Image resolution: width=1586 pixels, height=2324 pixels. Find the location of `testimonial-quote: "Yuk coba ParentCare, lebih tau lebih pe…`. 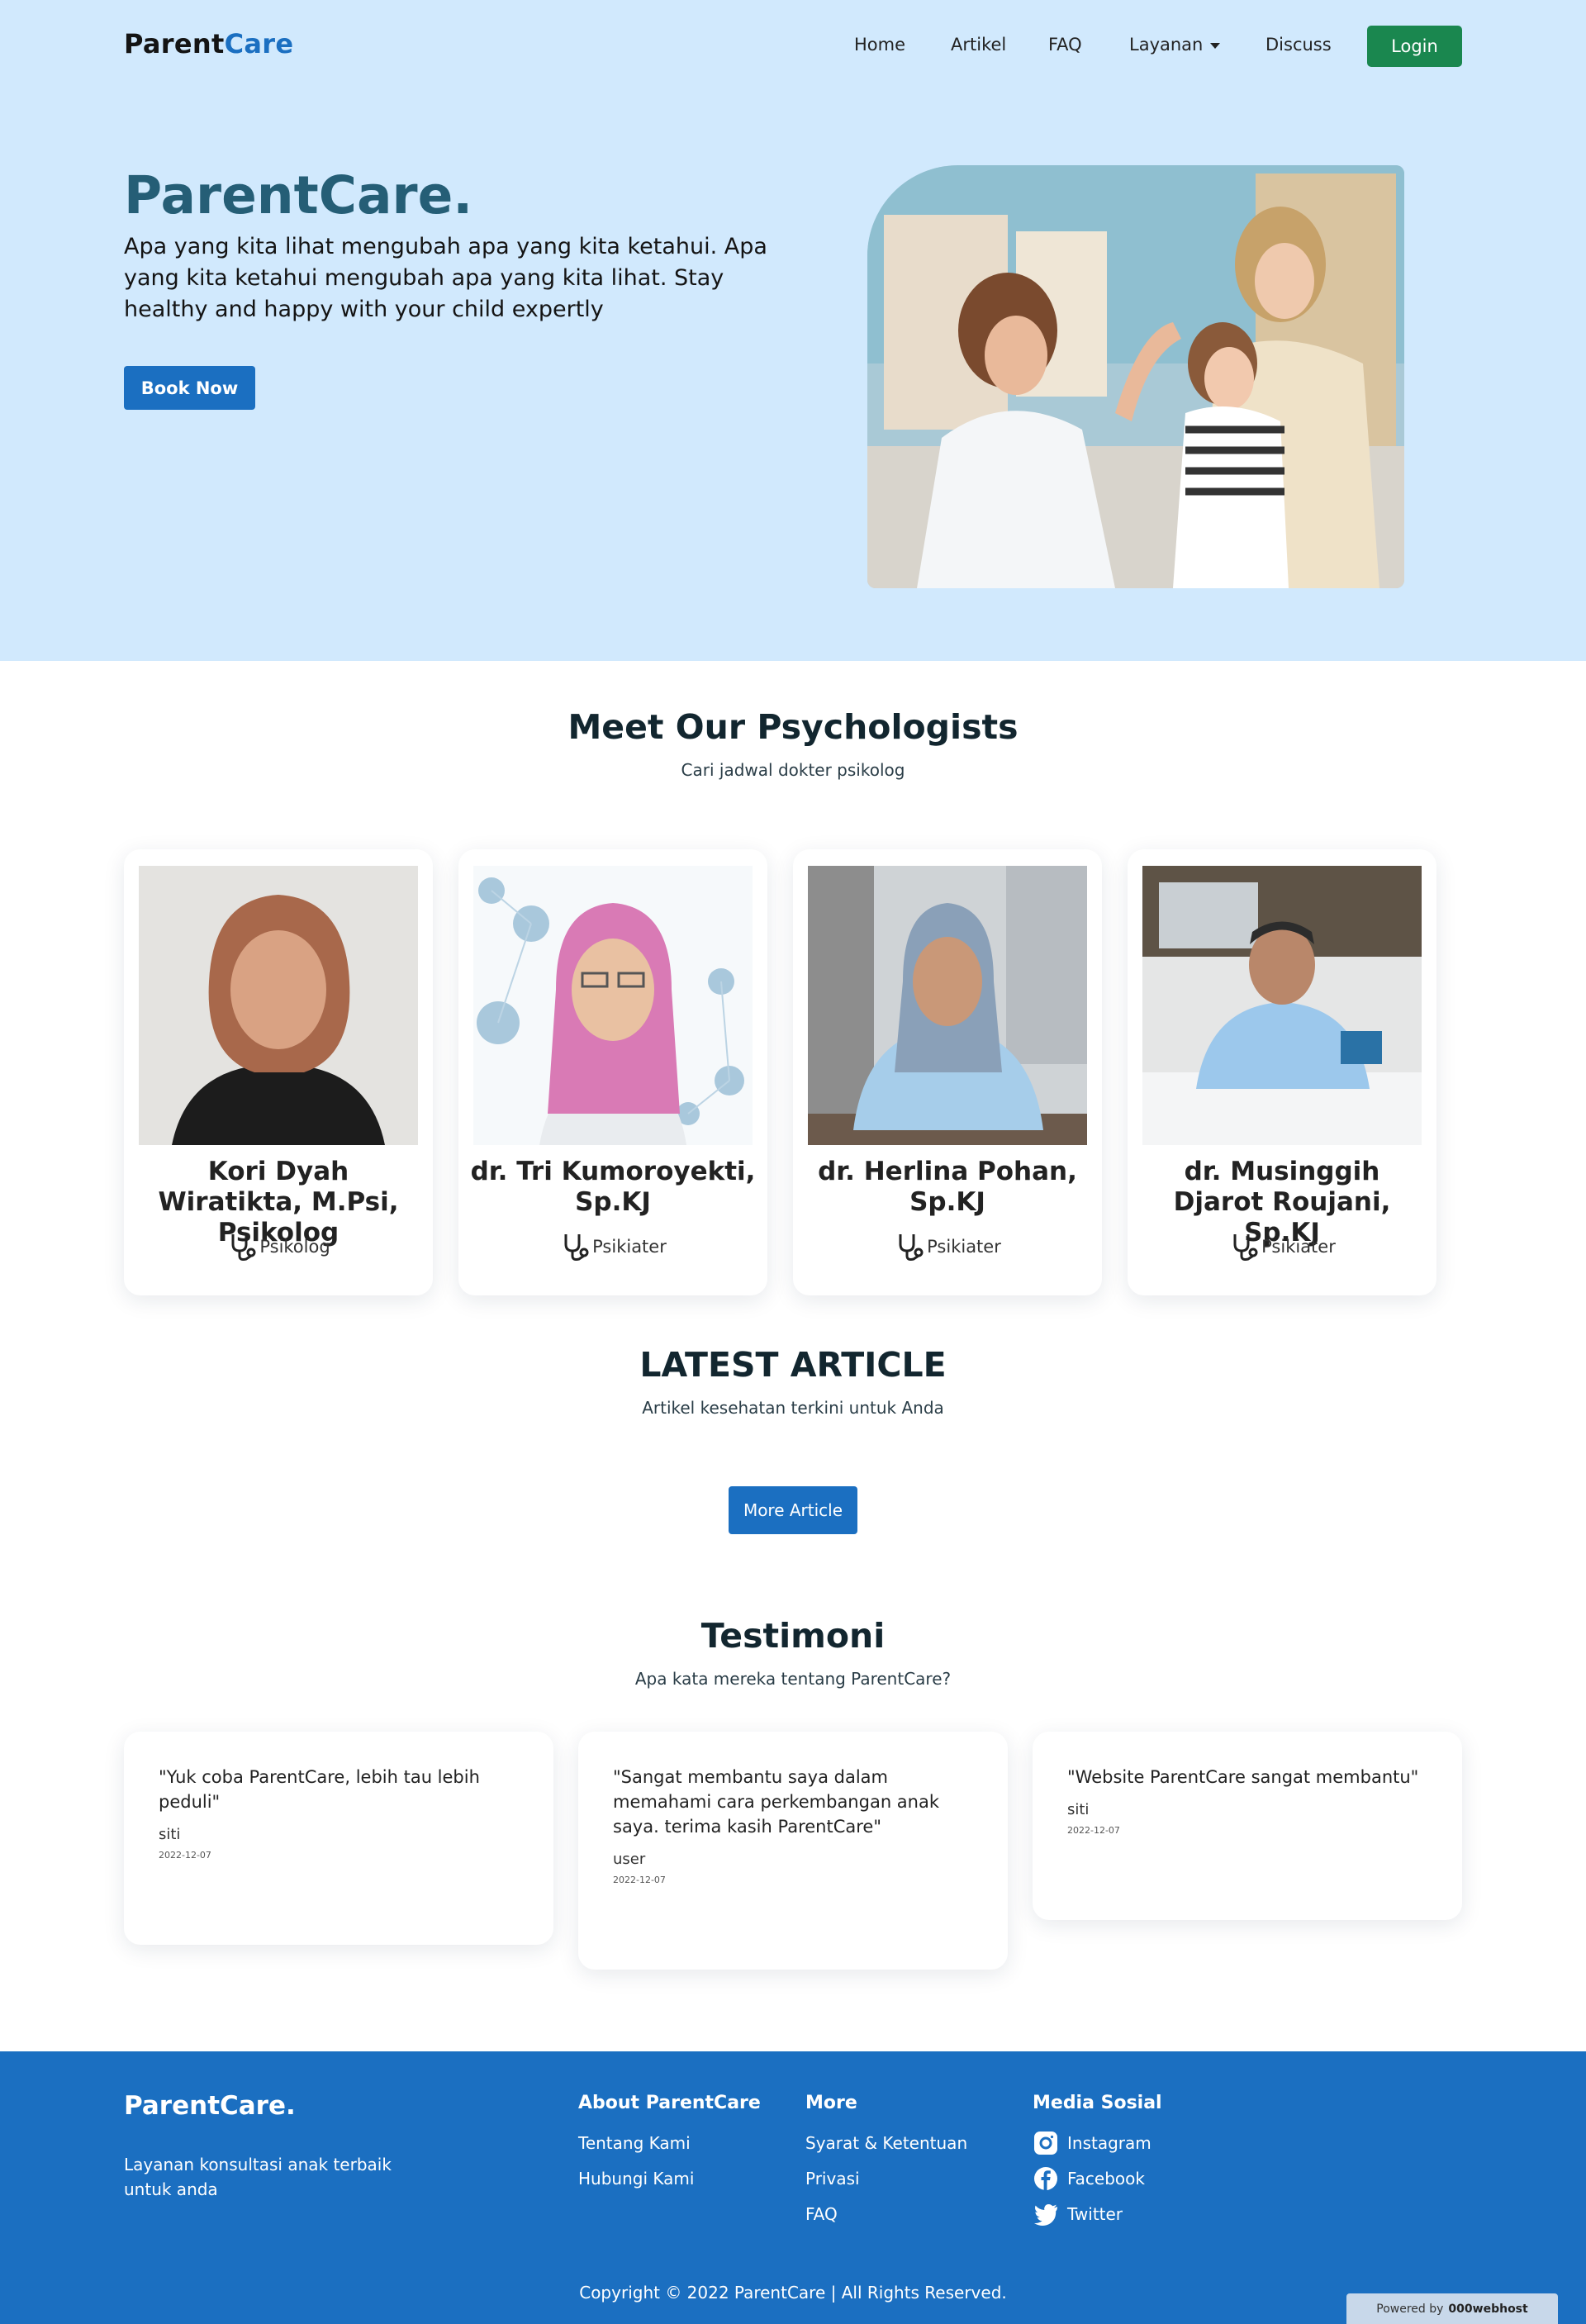

testimonial-quote: "Yuk coba ParentCare, lebih tau lebih pe… is located at coordinates (319, 1790).